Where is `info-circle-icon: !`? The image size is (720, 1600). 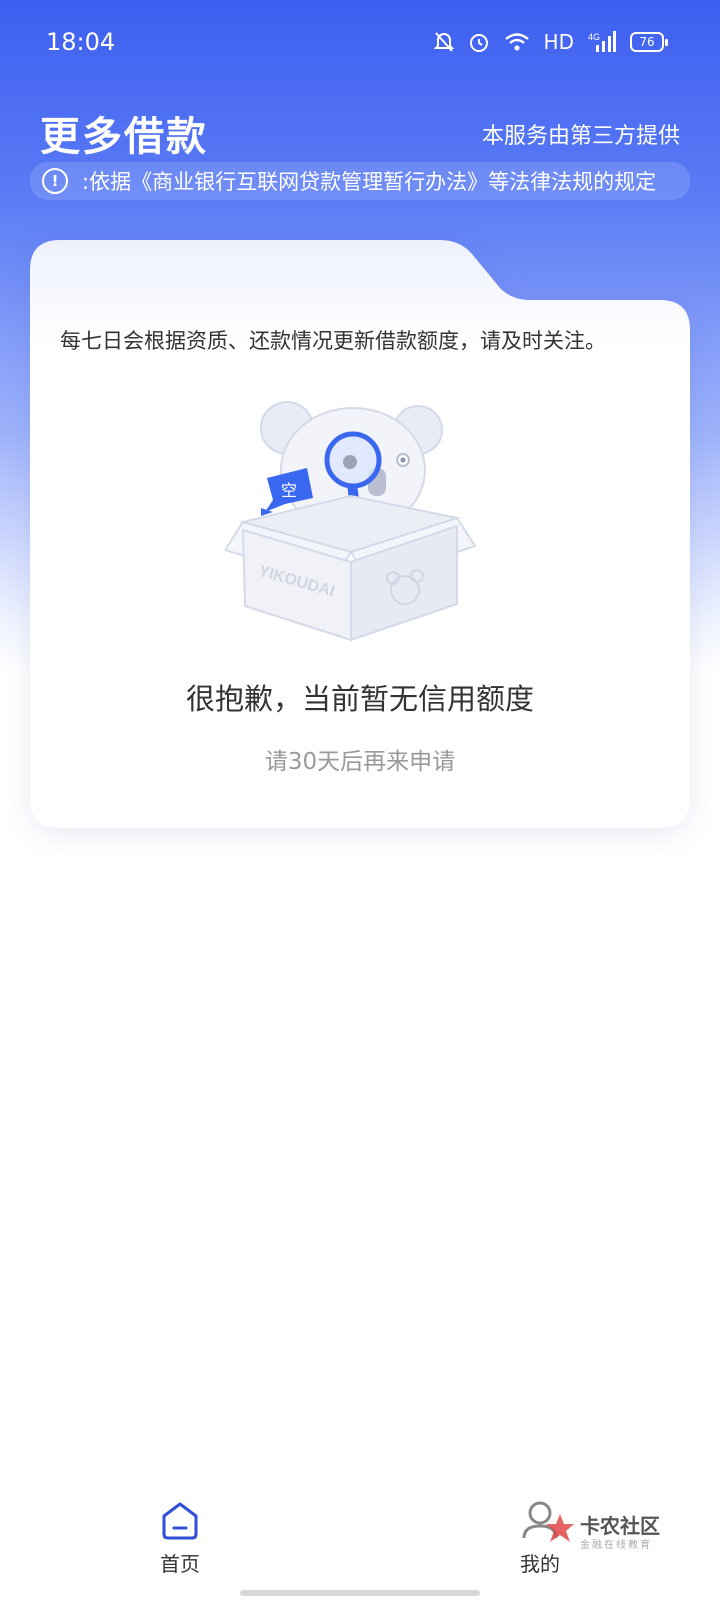
info-circle-icon: ! is located at coordinates (55, 181).